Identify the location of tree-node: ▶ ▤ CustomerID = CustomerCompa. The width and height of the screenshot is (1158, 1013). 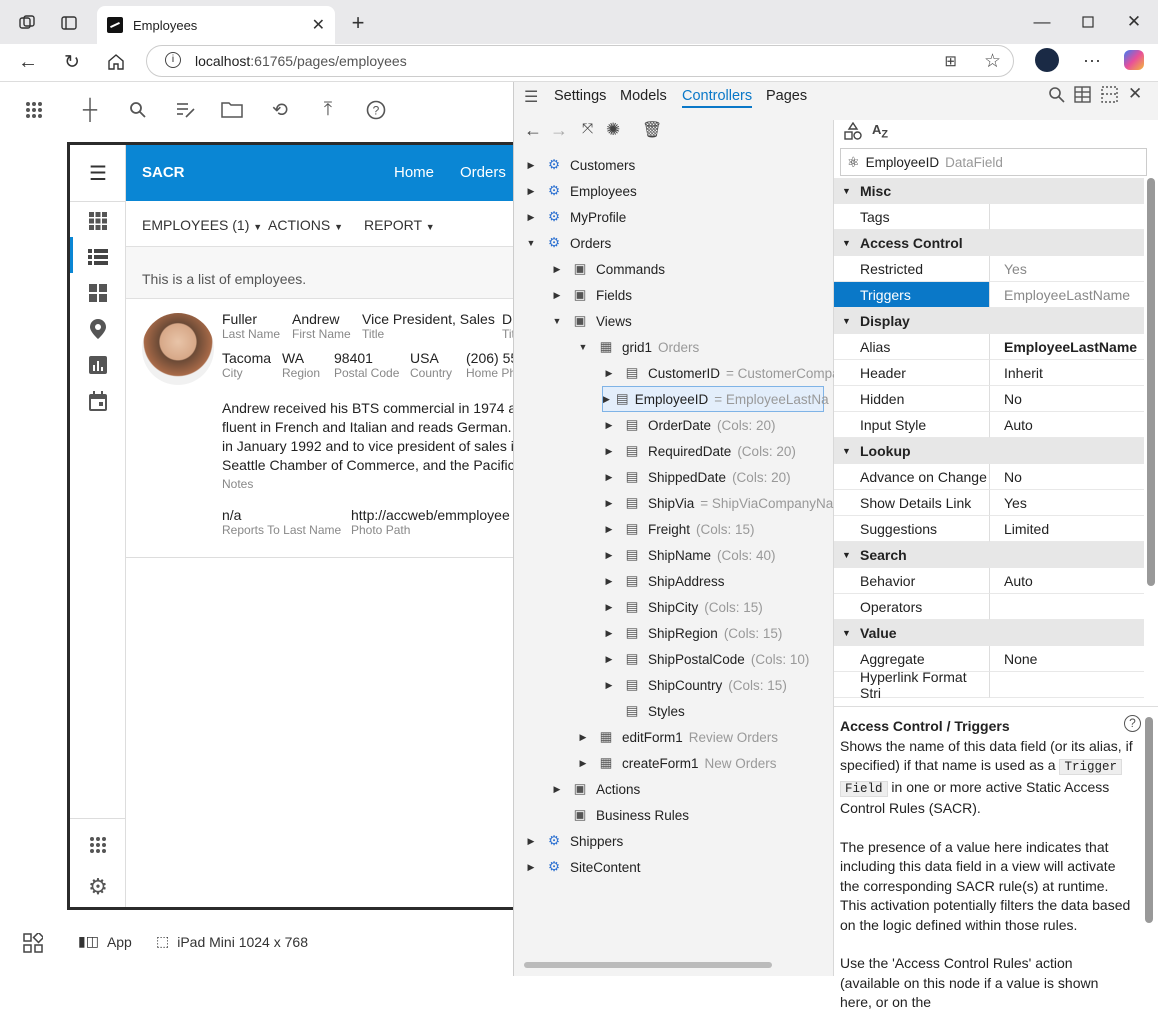
(721, 373).